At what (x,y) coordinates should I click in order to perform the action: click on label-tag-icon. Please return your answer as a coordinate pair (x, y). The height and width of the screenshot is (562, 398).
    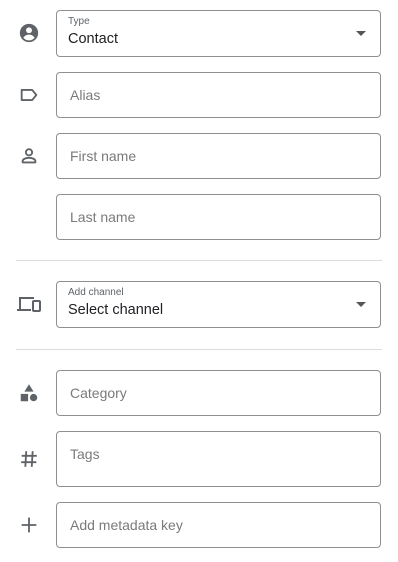
    Looking at the image, I should click on (29, 95).